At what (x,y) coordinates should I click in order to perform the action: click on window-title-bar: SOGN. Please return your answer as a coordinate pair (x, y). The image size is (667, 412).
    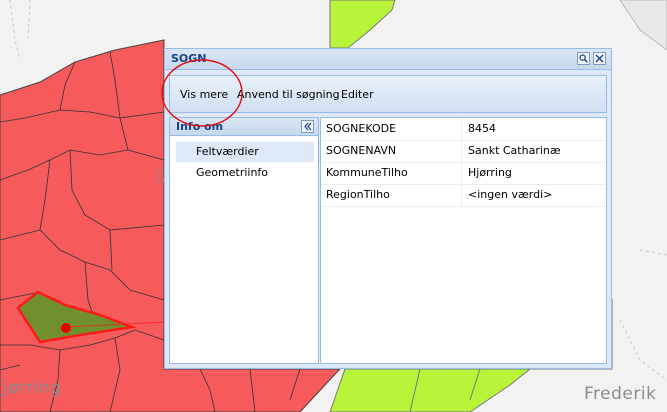
    Looking at the image, I should click on (388, 59).